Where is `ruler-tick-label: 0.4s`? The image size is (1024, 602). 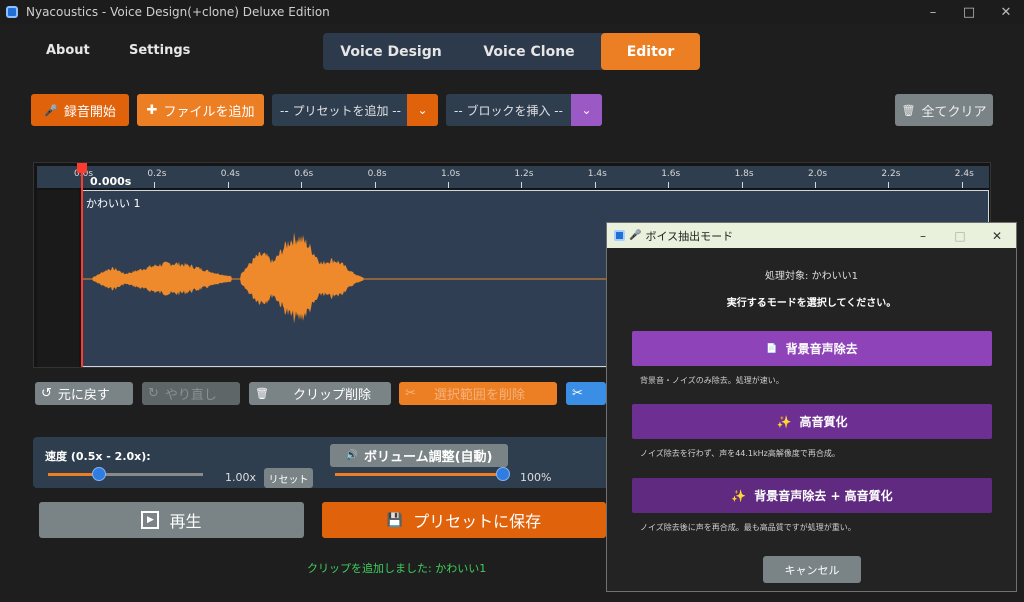 ruler-tick-label: 0.4s is located at coordinates (230, 174).